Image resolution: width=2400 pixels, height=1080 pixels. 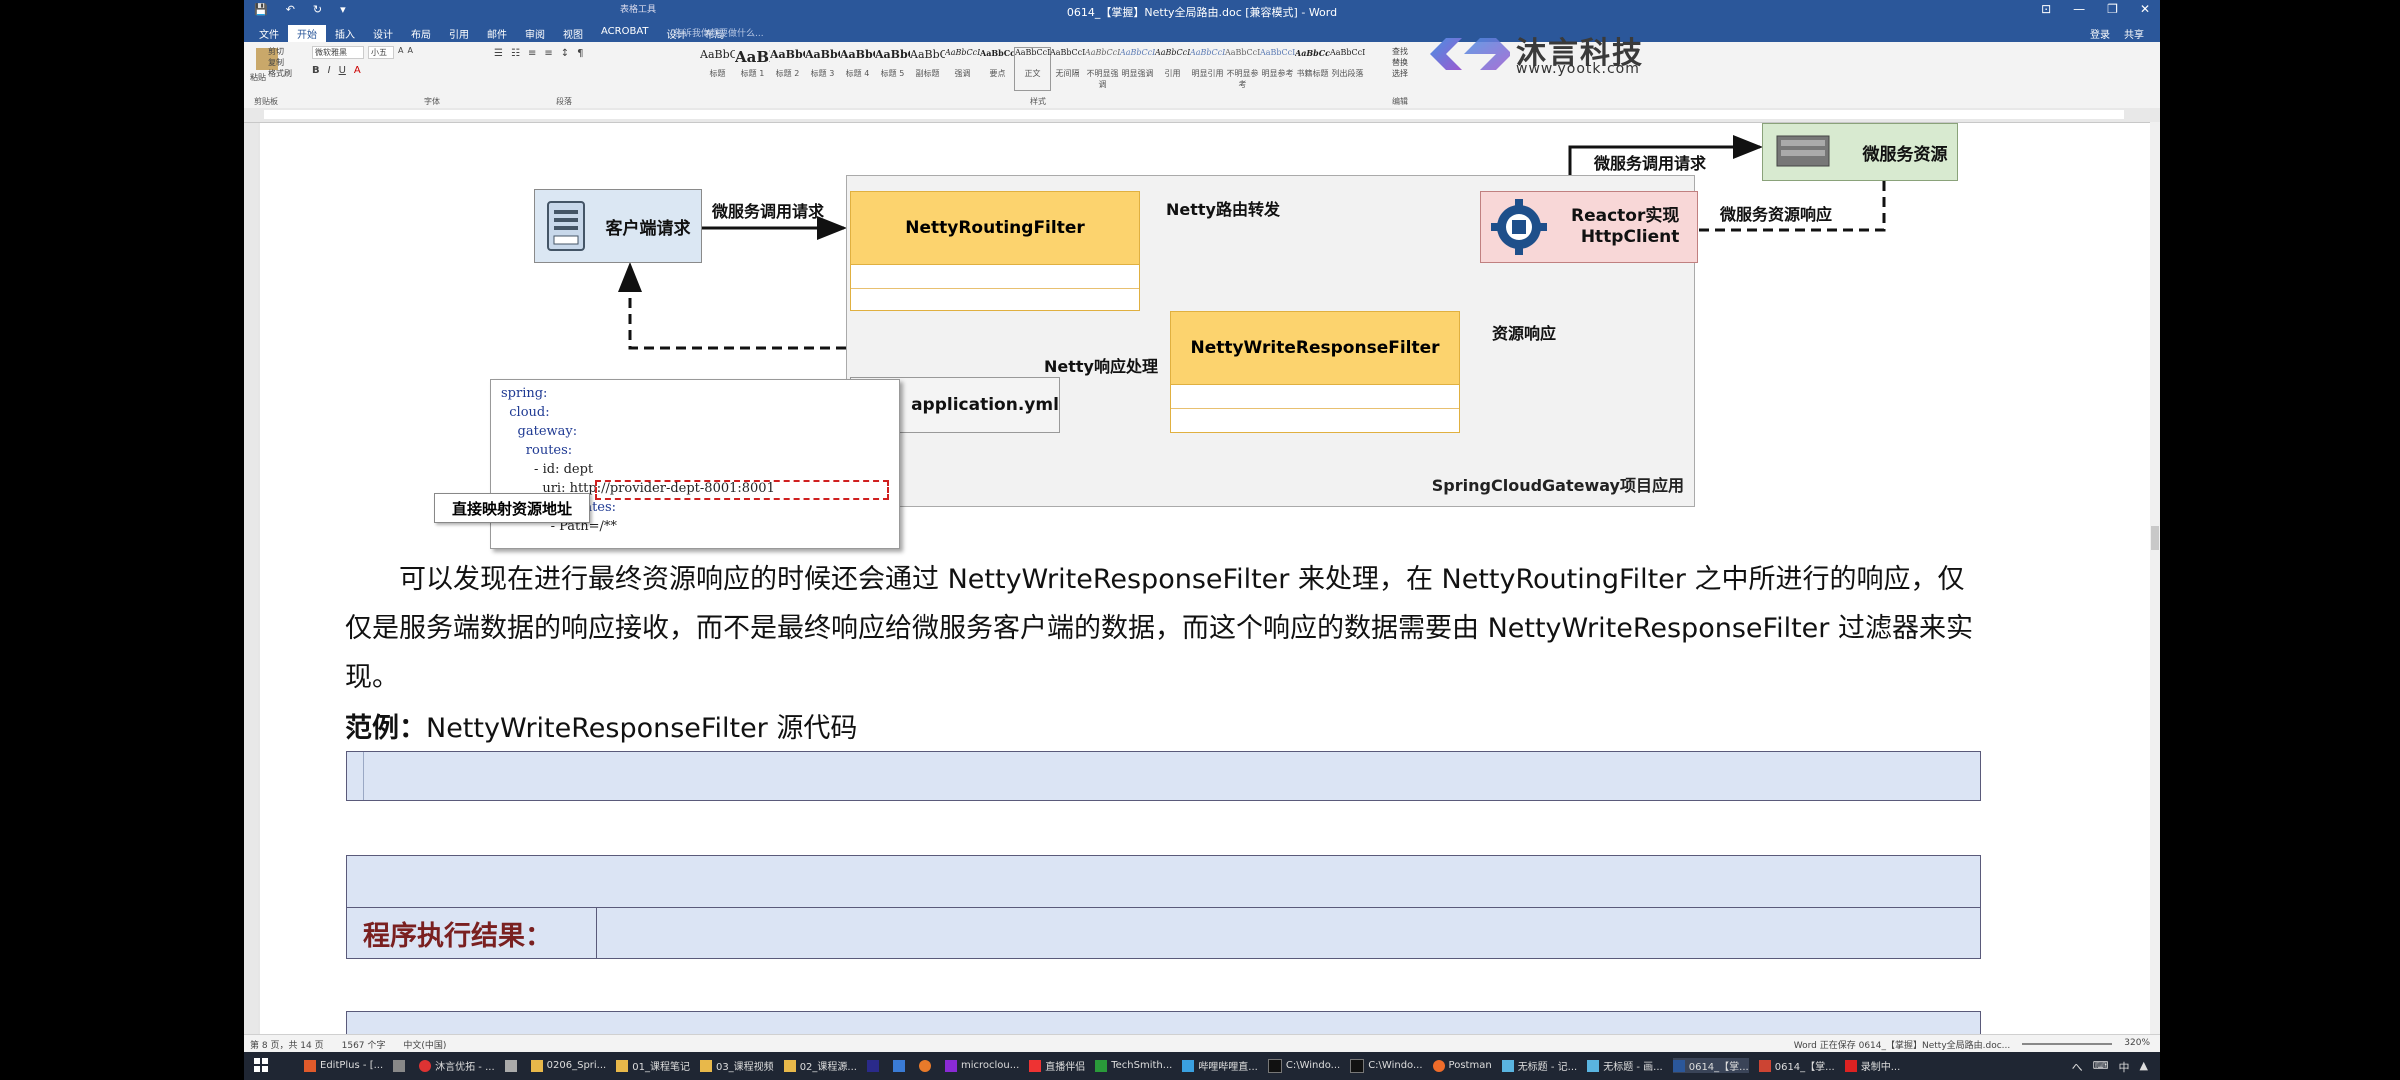 I want to click on align-left-icon: ≡, so click(x=532, y=53).